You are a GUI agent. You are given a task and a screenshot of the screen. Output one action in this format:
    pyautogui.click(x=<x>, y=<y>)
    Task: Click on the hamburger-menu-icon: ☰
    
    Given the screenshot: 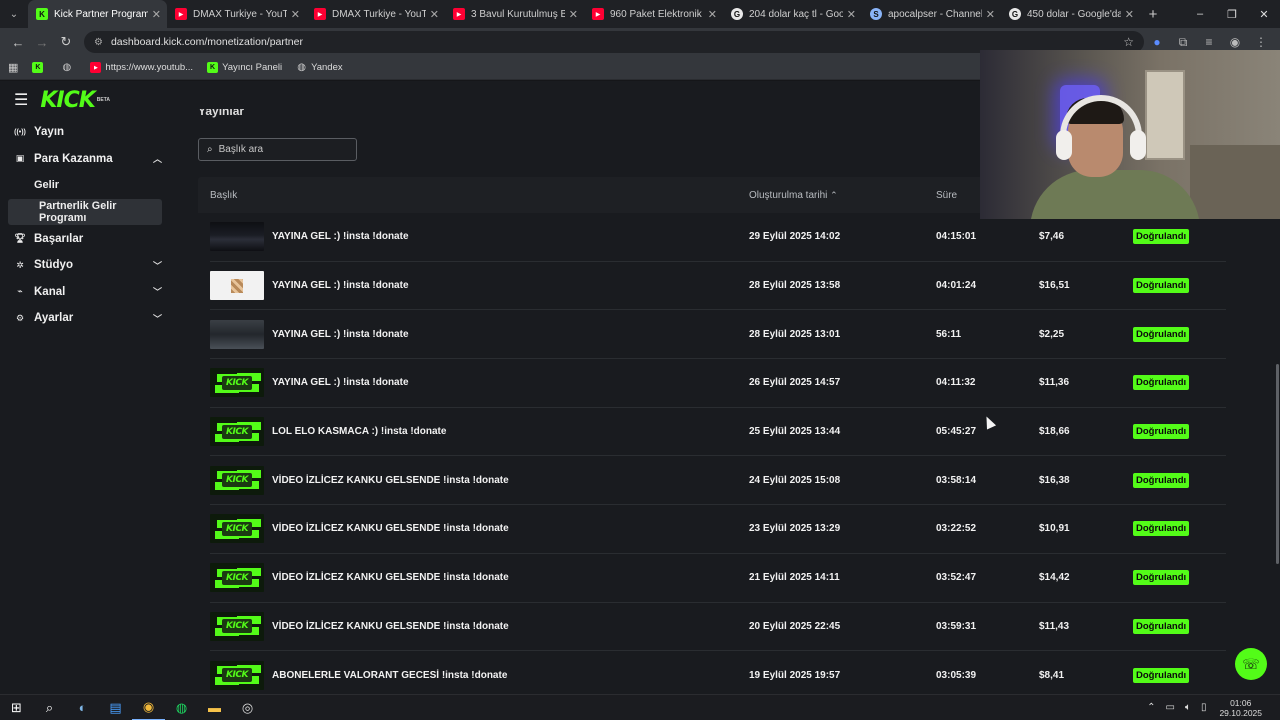 What is the action you would take?
    pyautogui.click(x=21, y=100)
    